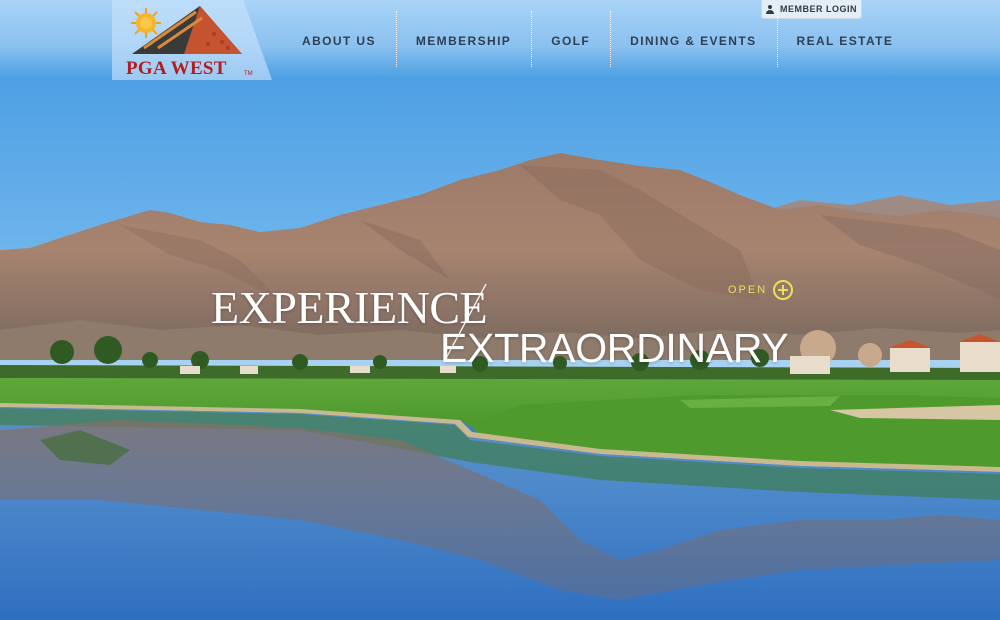 The image size is (1000, 620). What do you see at coordinates (748, 290) in the screenshot?
I see `open-label: OPEN` at bounding box center [748, 290].